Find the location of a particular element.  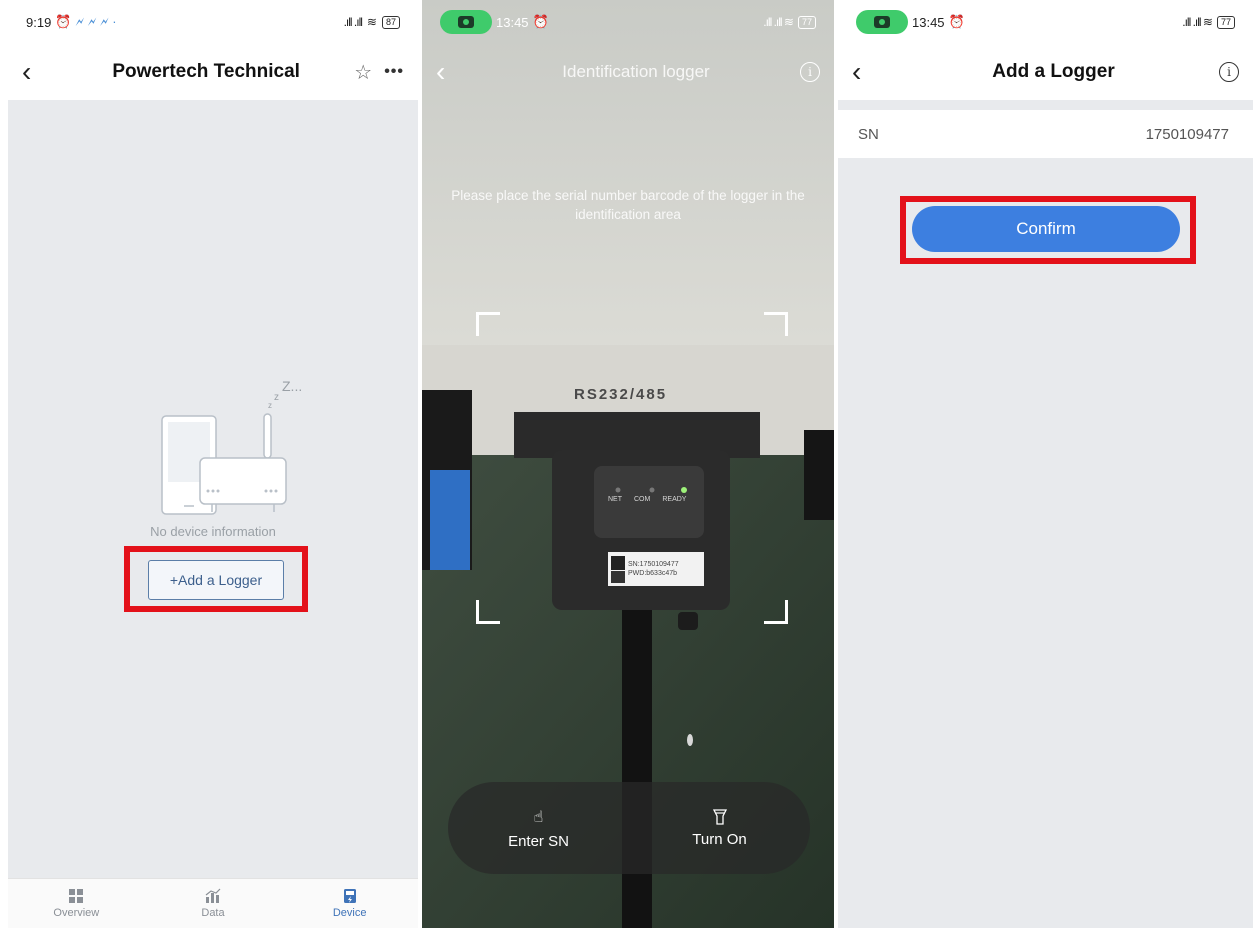

led-ready: READY is located at coordinates (674, 499).